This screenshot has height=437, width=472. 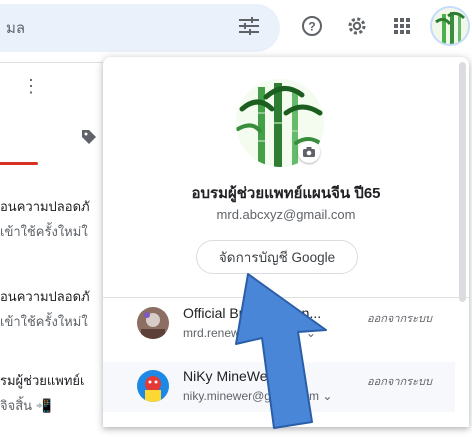 What do you see at coordinates (286, 193) in the screenshot?
I see `account-name: อบรมผู้ช่วยแพทย์แผนจีน ปี65` at bounding box center [286, 193].